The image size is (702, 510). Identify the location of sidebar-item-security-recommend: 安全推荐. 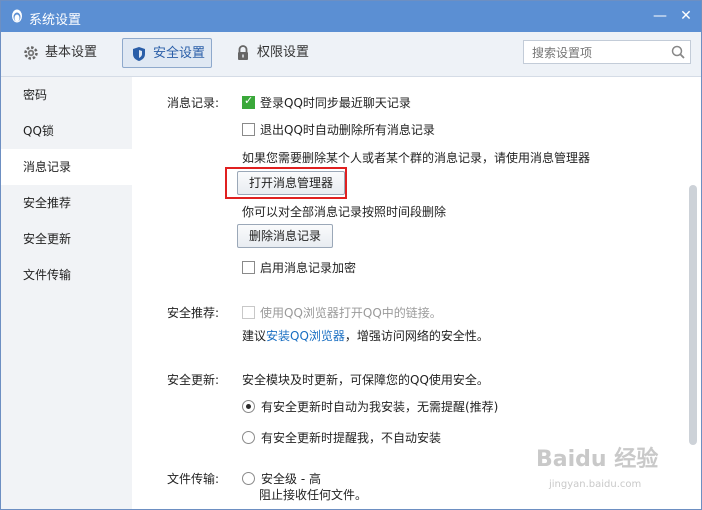
(66, 203).